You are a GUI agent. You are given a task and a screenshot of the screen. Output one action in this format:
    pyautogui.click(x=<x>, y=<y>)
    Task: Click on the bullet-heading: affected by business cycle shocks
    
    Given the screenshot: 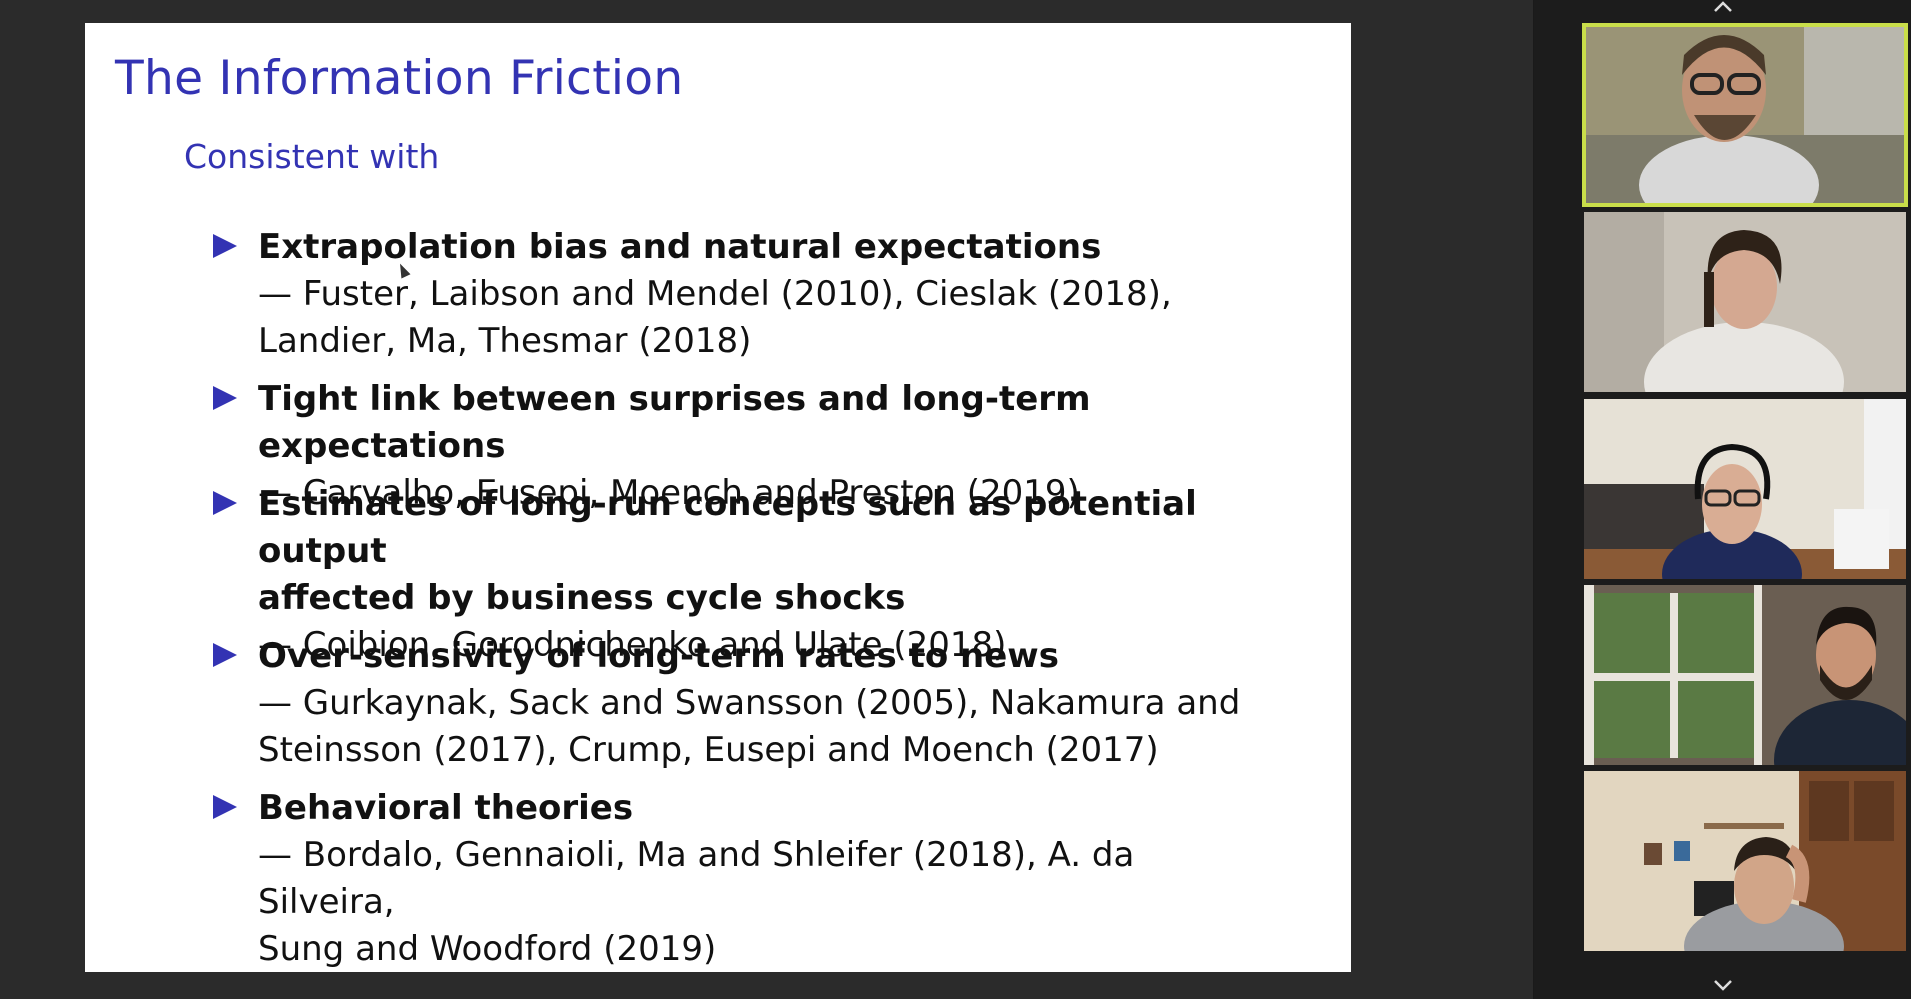 What is the action you would take?
    pyautogui.click(x=582, y=598)
    